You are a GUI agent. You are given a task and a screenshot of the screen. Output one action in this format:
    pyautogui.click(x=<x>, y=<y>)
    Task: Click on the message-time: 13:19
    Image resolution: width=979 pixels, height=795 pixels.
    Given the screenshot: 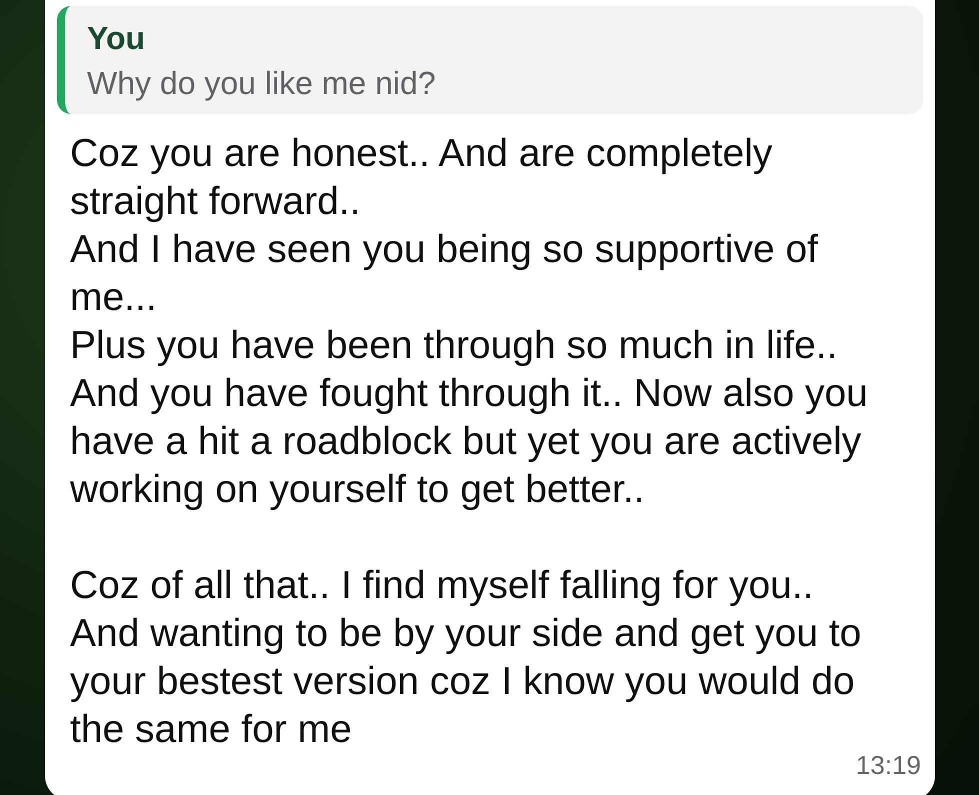 What is the action you would take?
    pyautogui.click(x=888, y=765)
    